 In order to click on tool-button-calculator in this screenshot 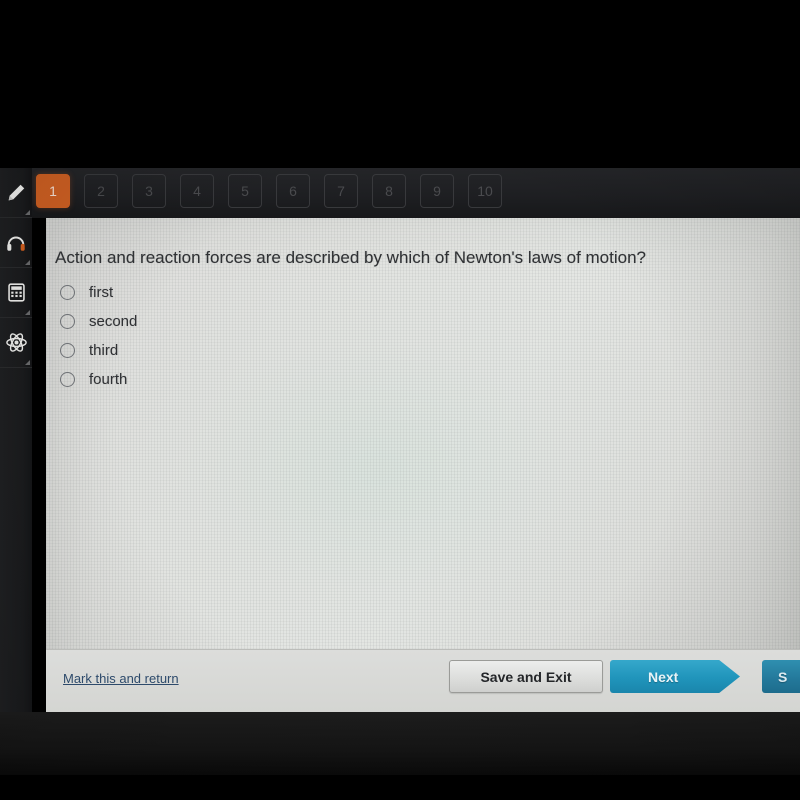, I will do `click(16, 293)`.